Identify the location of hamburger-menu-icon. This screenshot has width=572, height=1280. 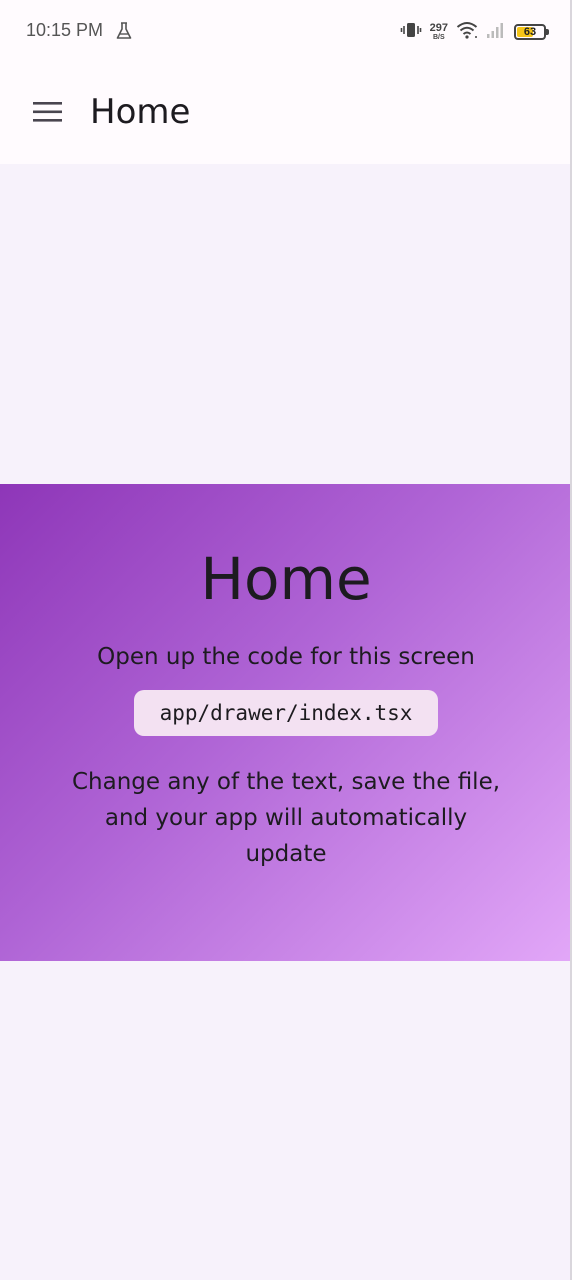
(48, 114).